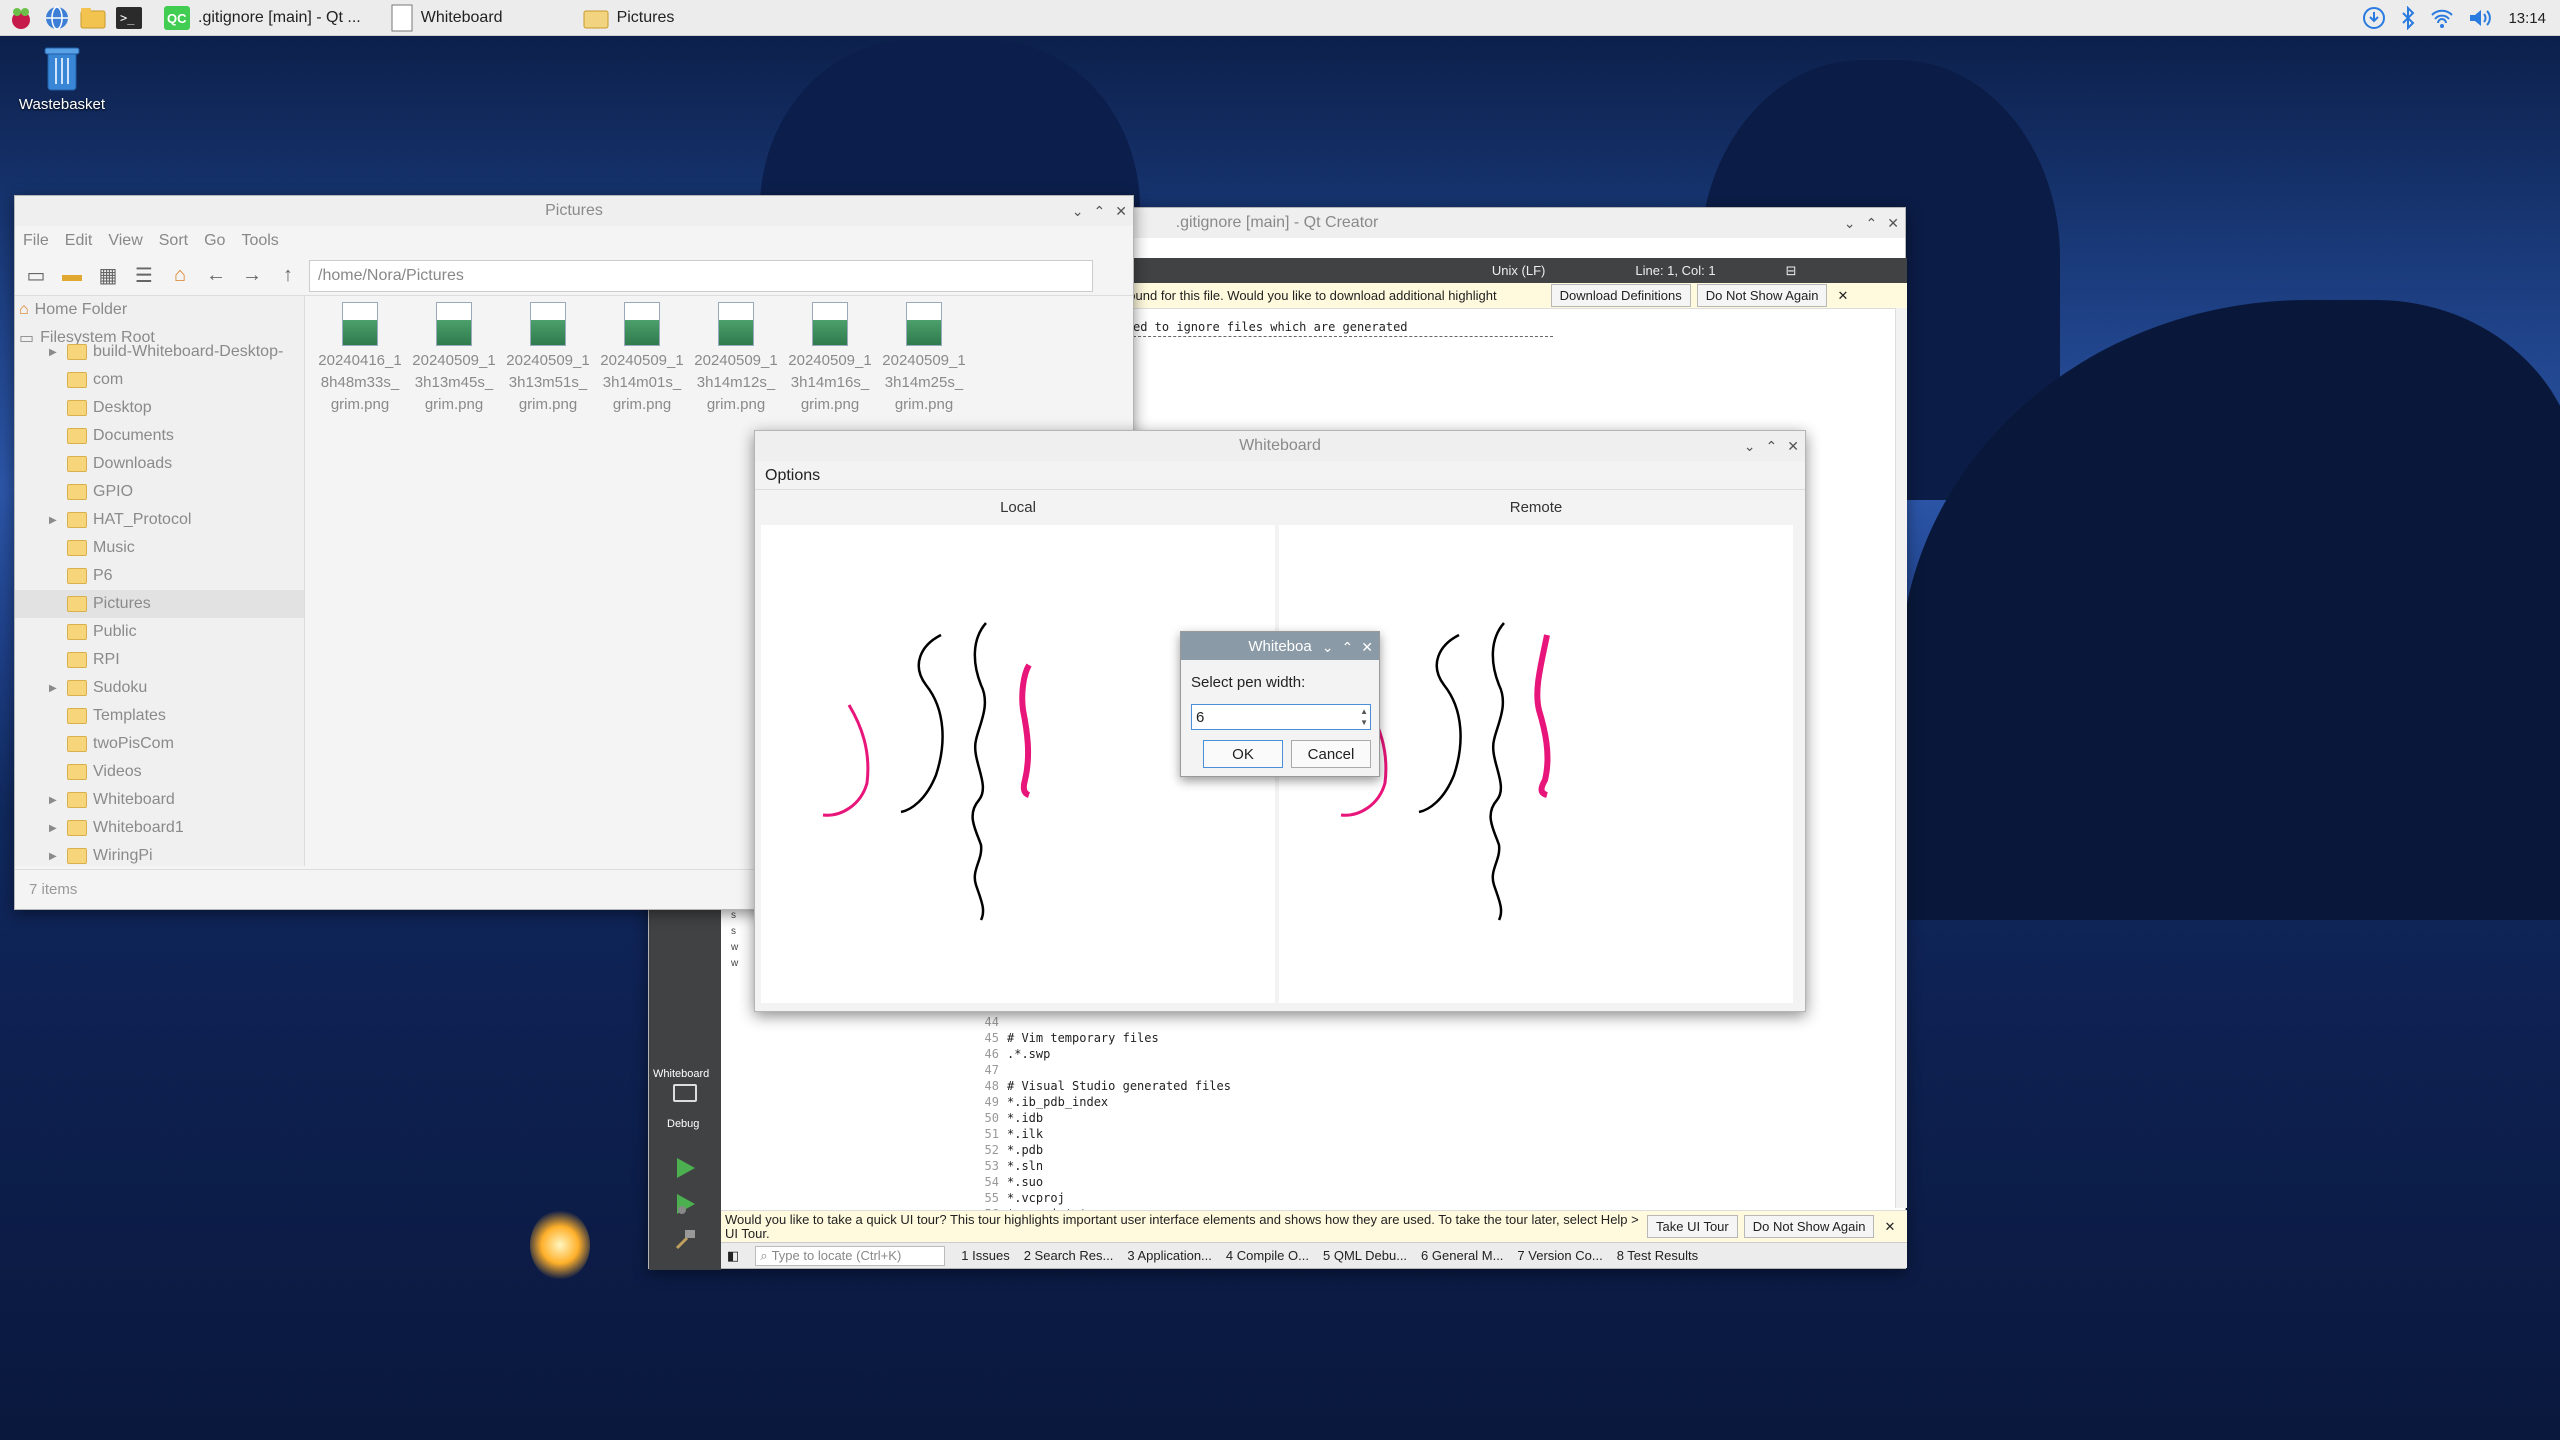  What do you see at coordinates (830, 359) in the screenshot?
I see `file-item: 20240509_1 3h14m16s_ grim.png` at bounding box center [830, 359].